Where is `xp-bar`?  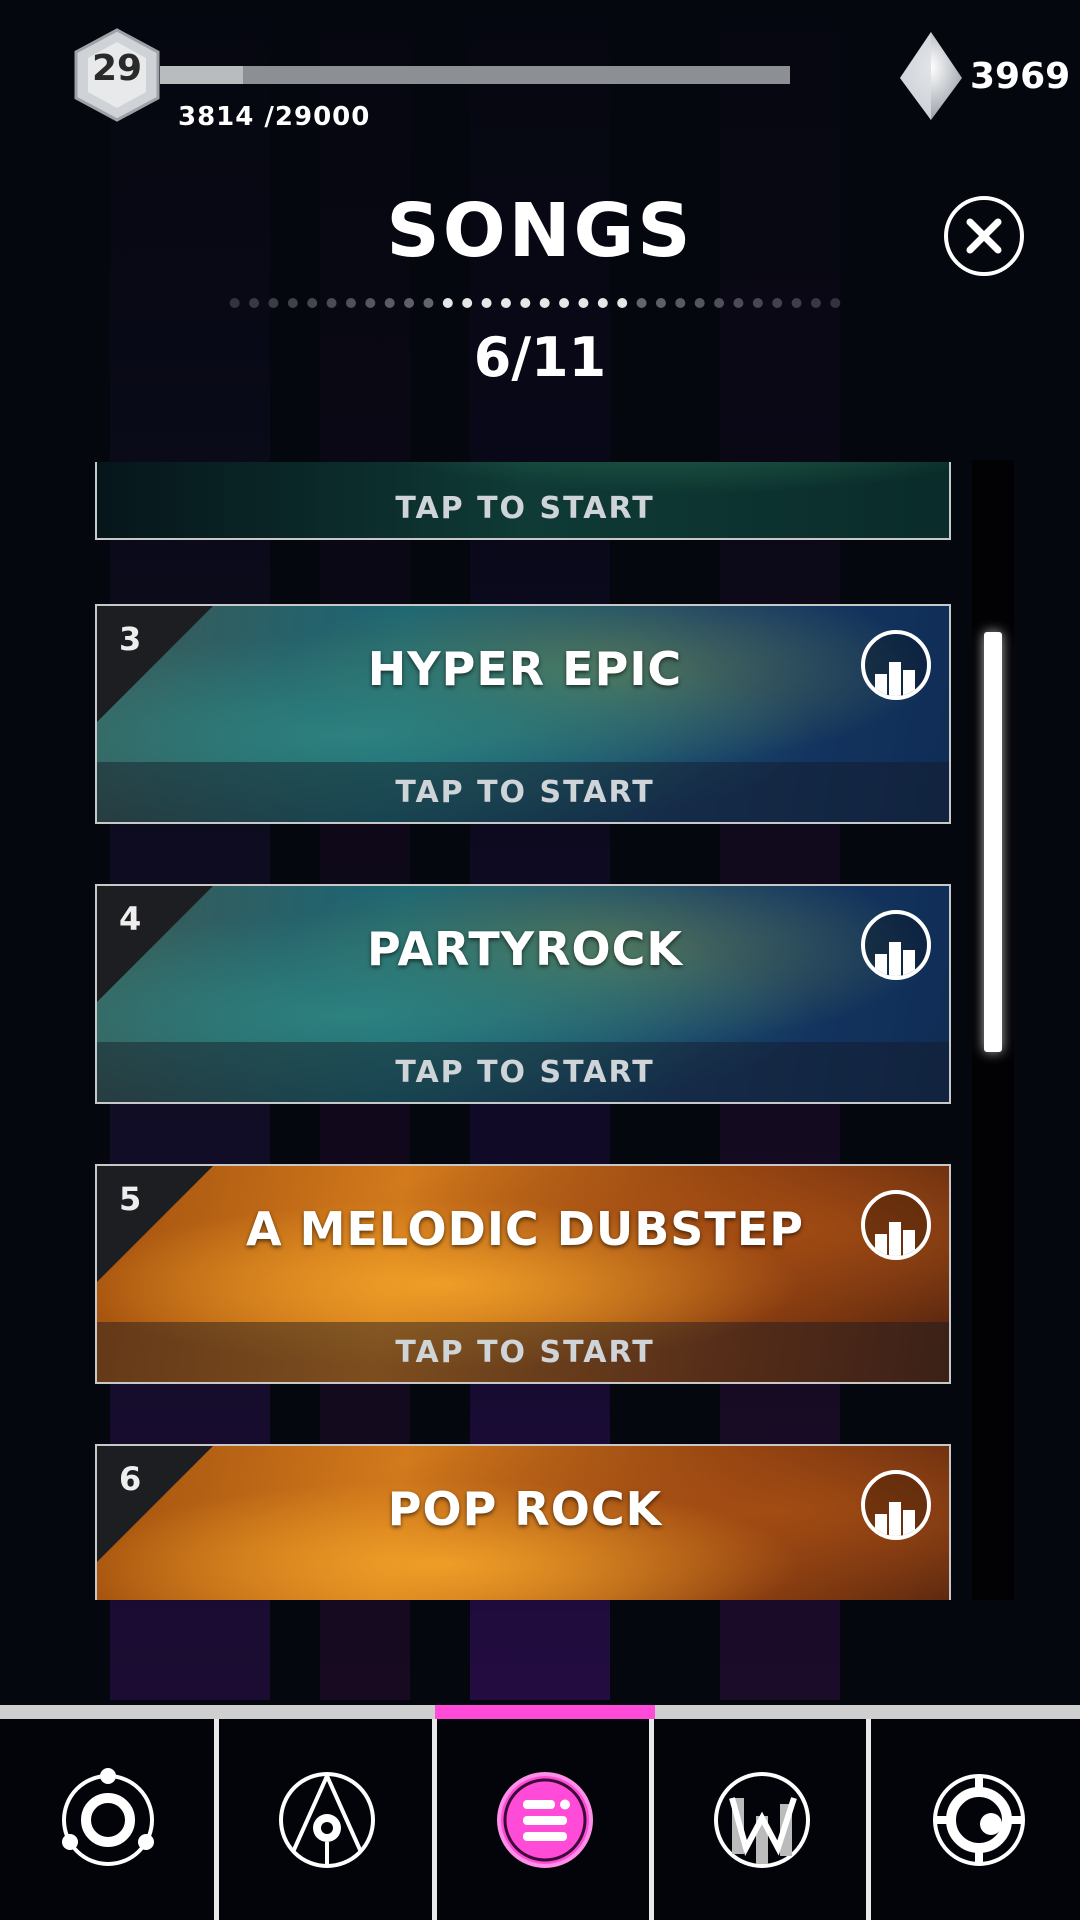
xp-bar is located at coordinates (475, 75).